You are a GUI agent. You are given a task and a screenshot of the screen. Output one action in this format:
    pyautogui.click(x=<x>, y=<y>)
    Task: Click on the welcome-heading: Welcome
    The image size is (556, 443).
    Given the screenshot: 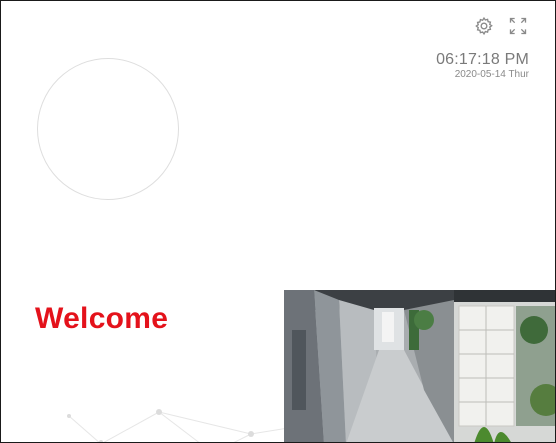 What is the action you would take?
    pyautogui.click(x=102, y=318)
    